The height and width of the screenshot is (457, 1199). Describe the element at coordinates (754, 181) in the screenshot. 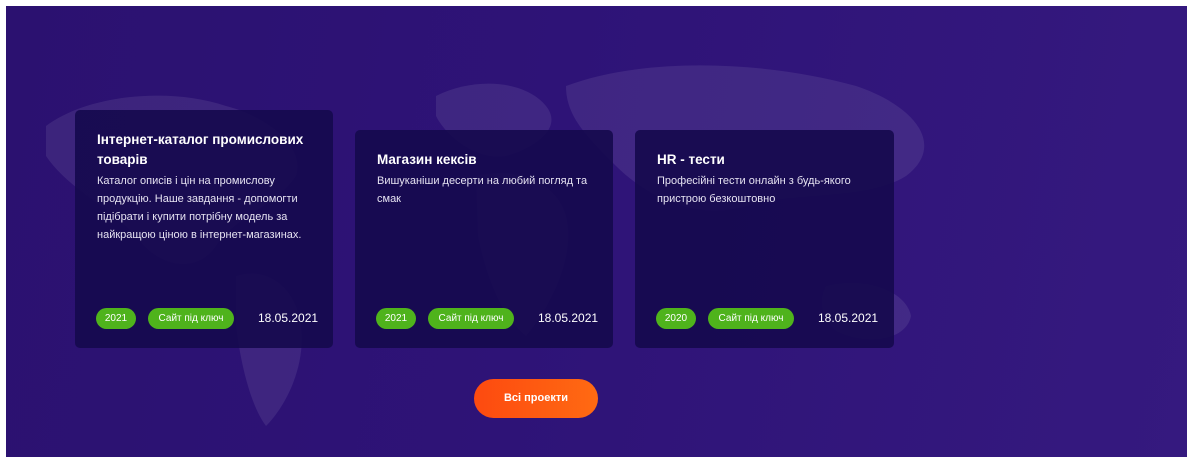

I see `description-line: Професійні тести онлайн з будь-якого` at that location.